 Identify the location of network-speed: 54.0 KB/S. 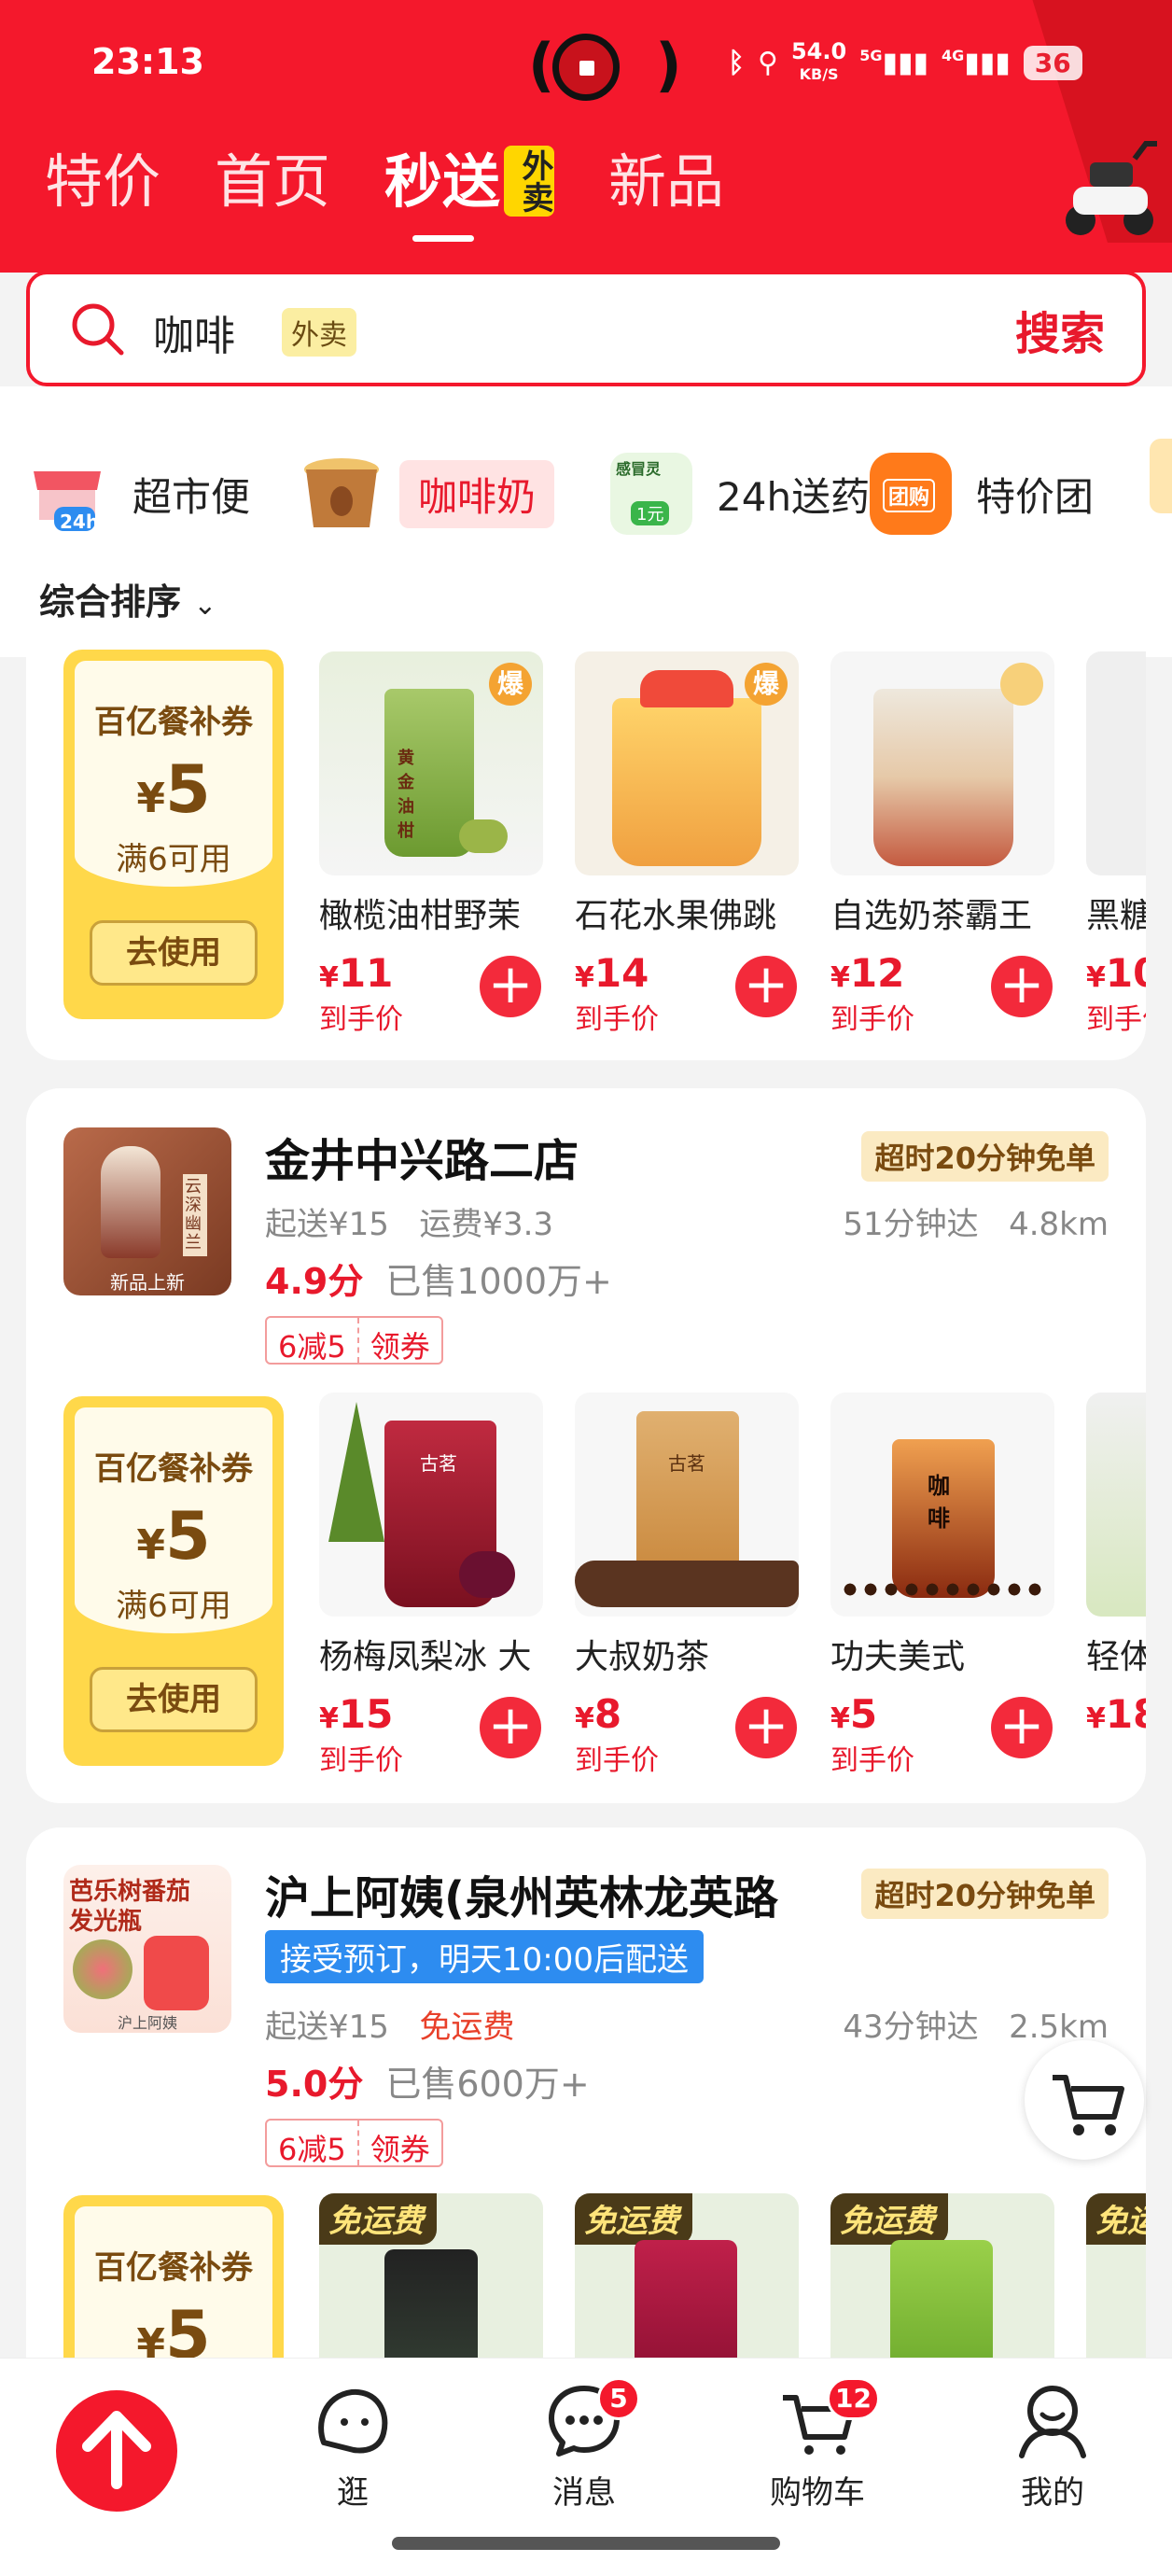
(818, 62).